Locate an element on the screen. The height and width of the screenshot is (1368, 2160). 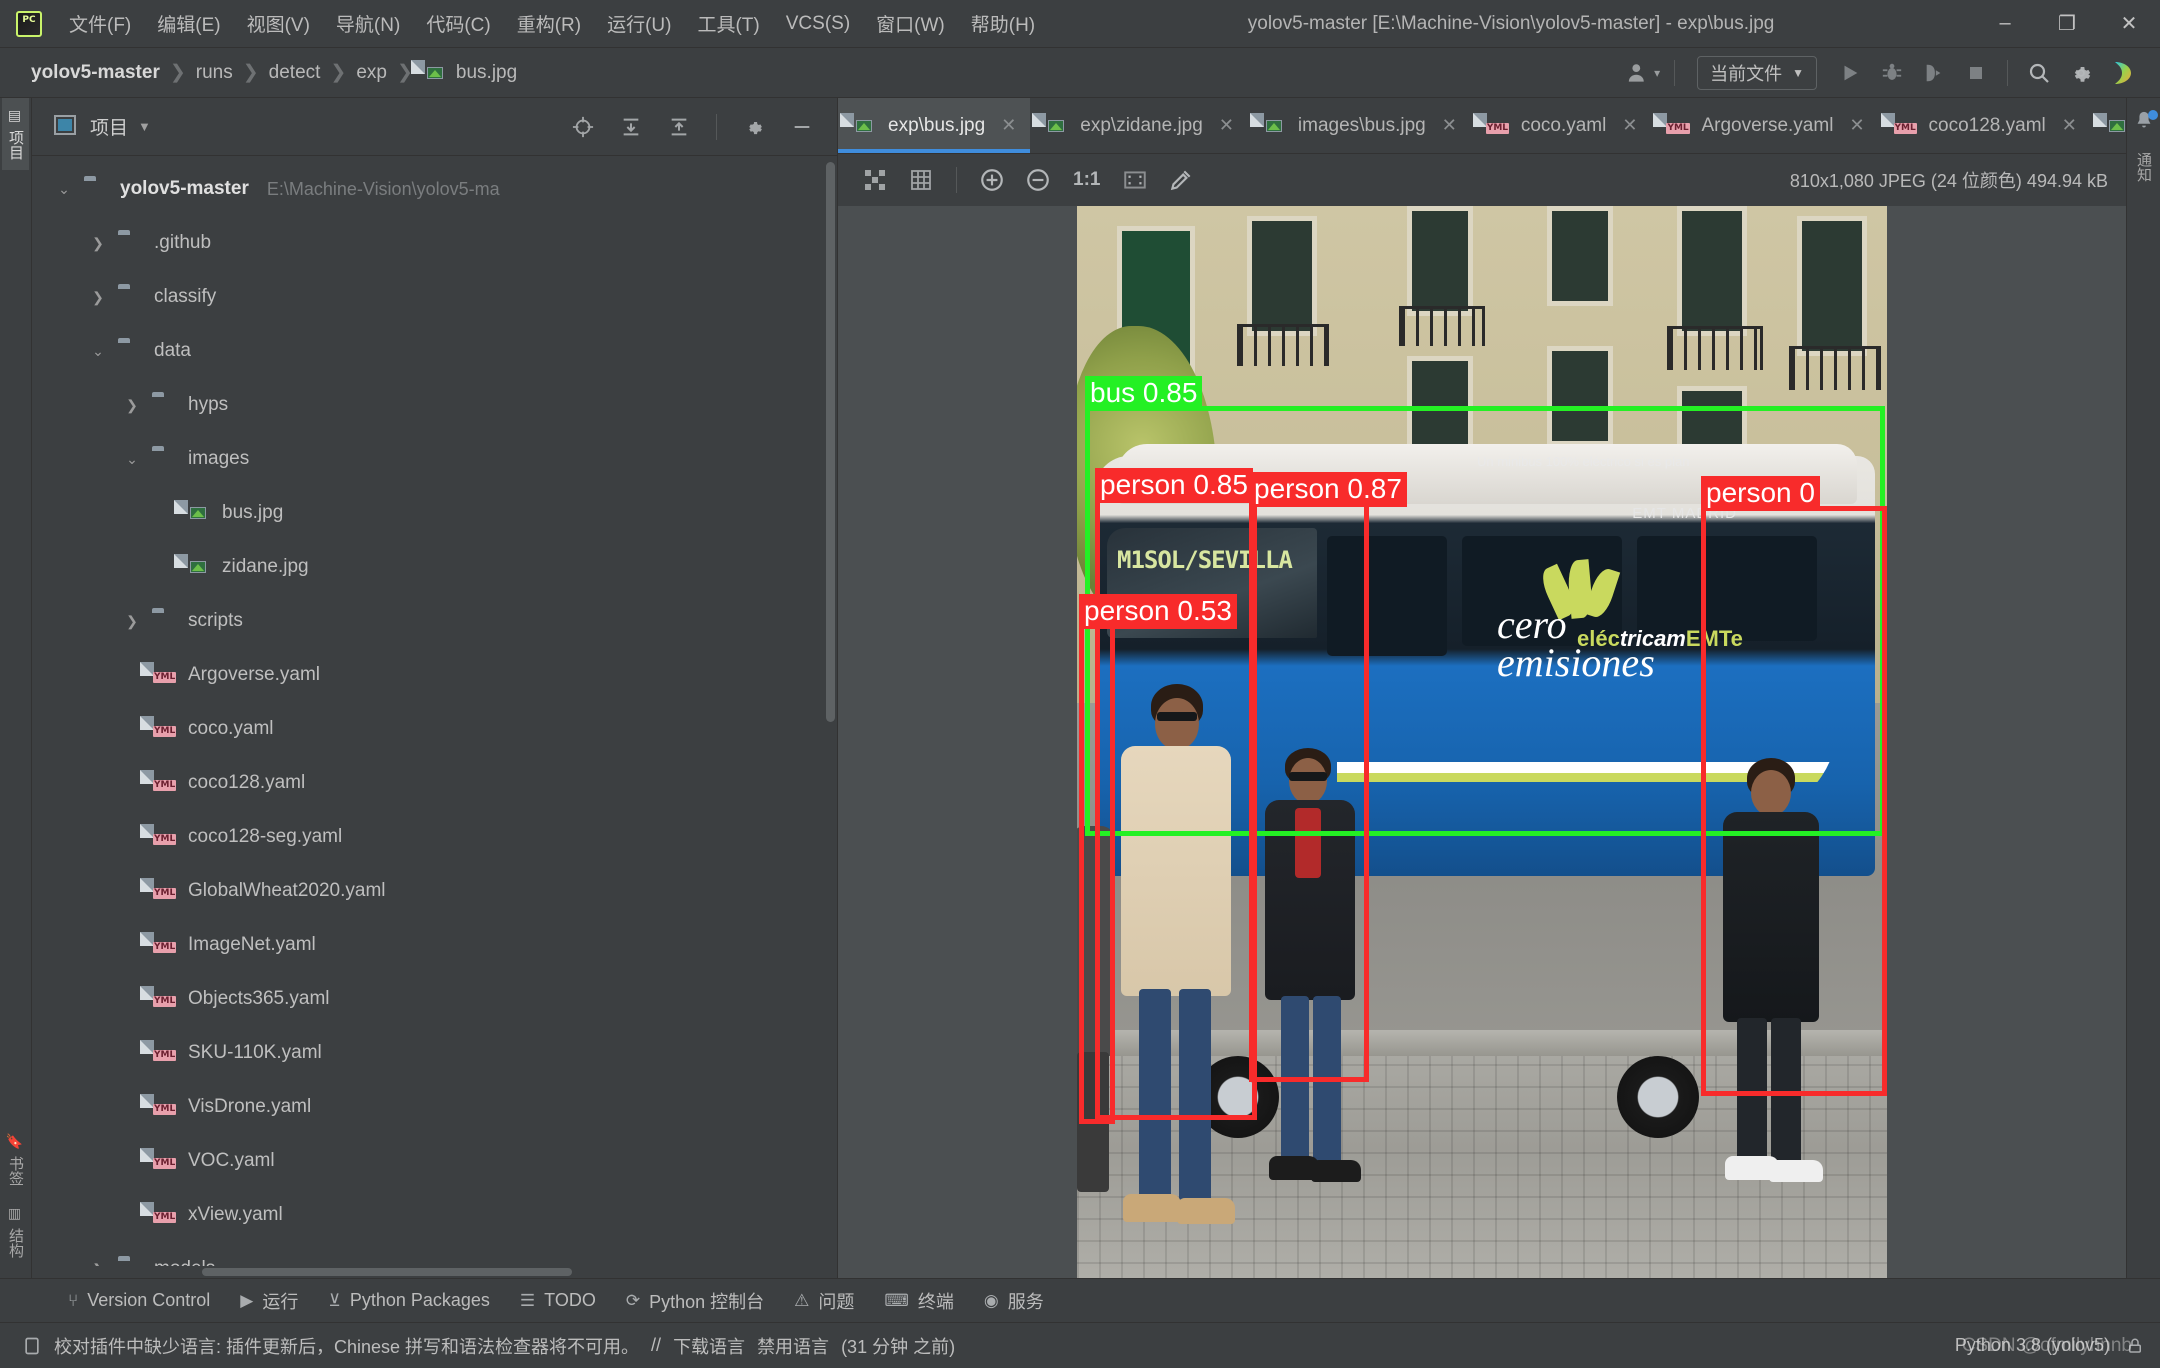
tree-item: ❯ classify is located at coordinates (434, 297).